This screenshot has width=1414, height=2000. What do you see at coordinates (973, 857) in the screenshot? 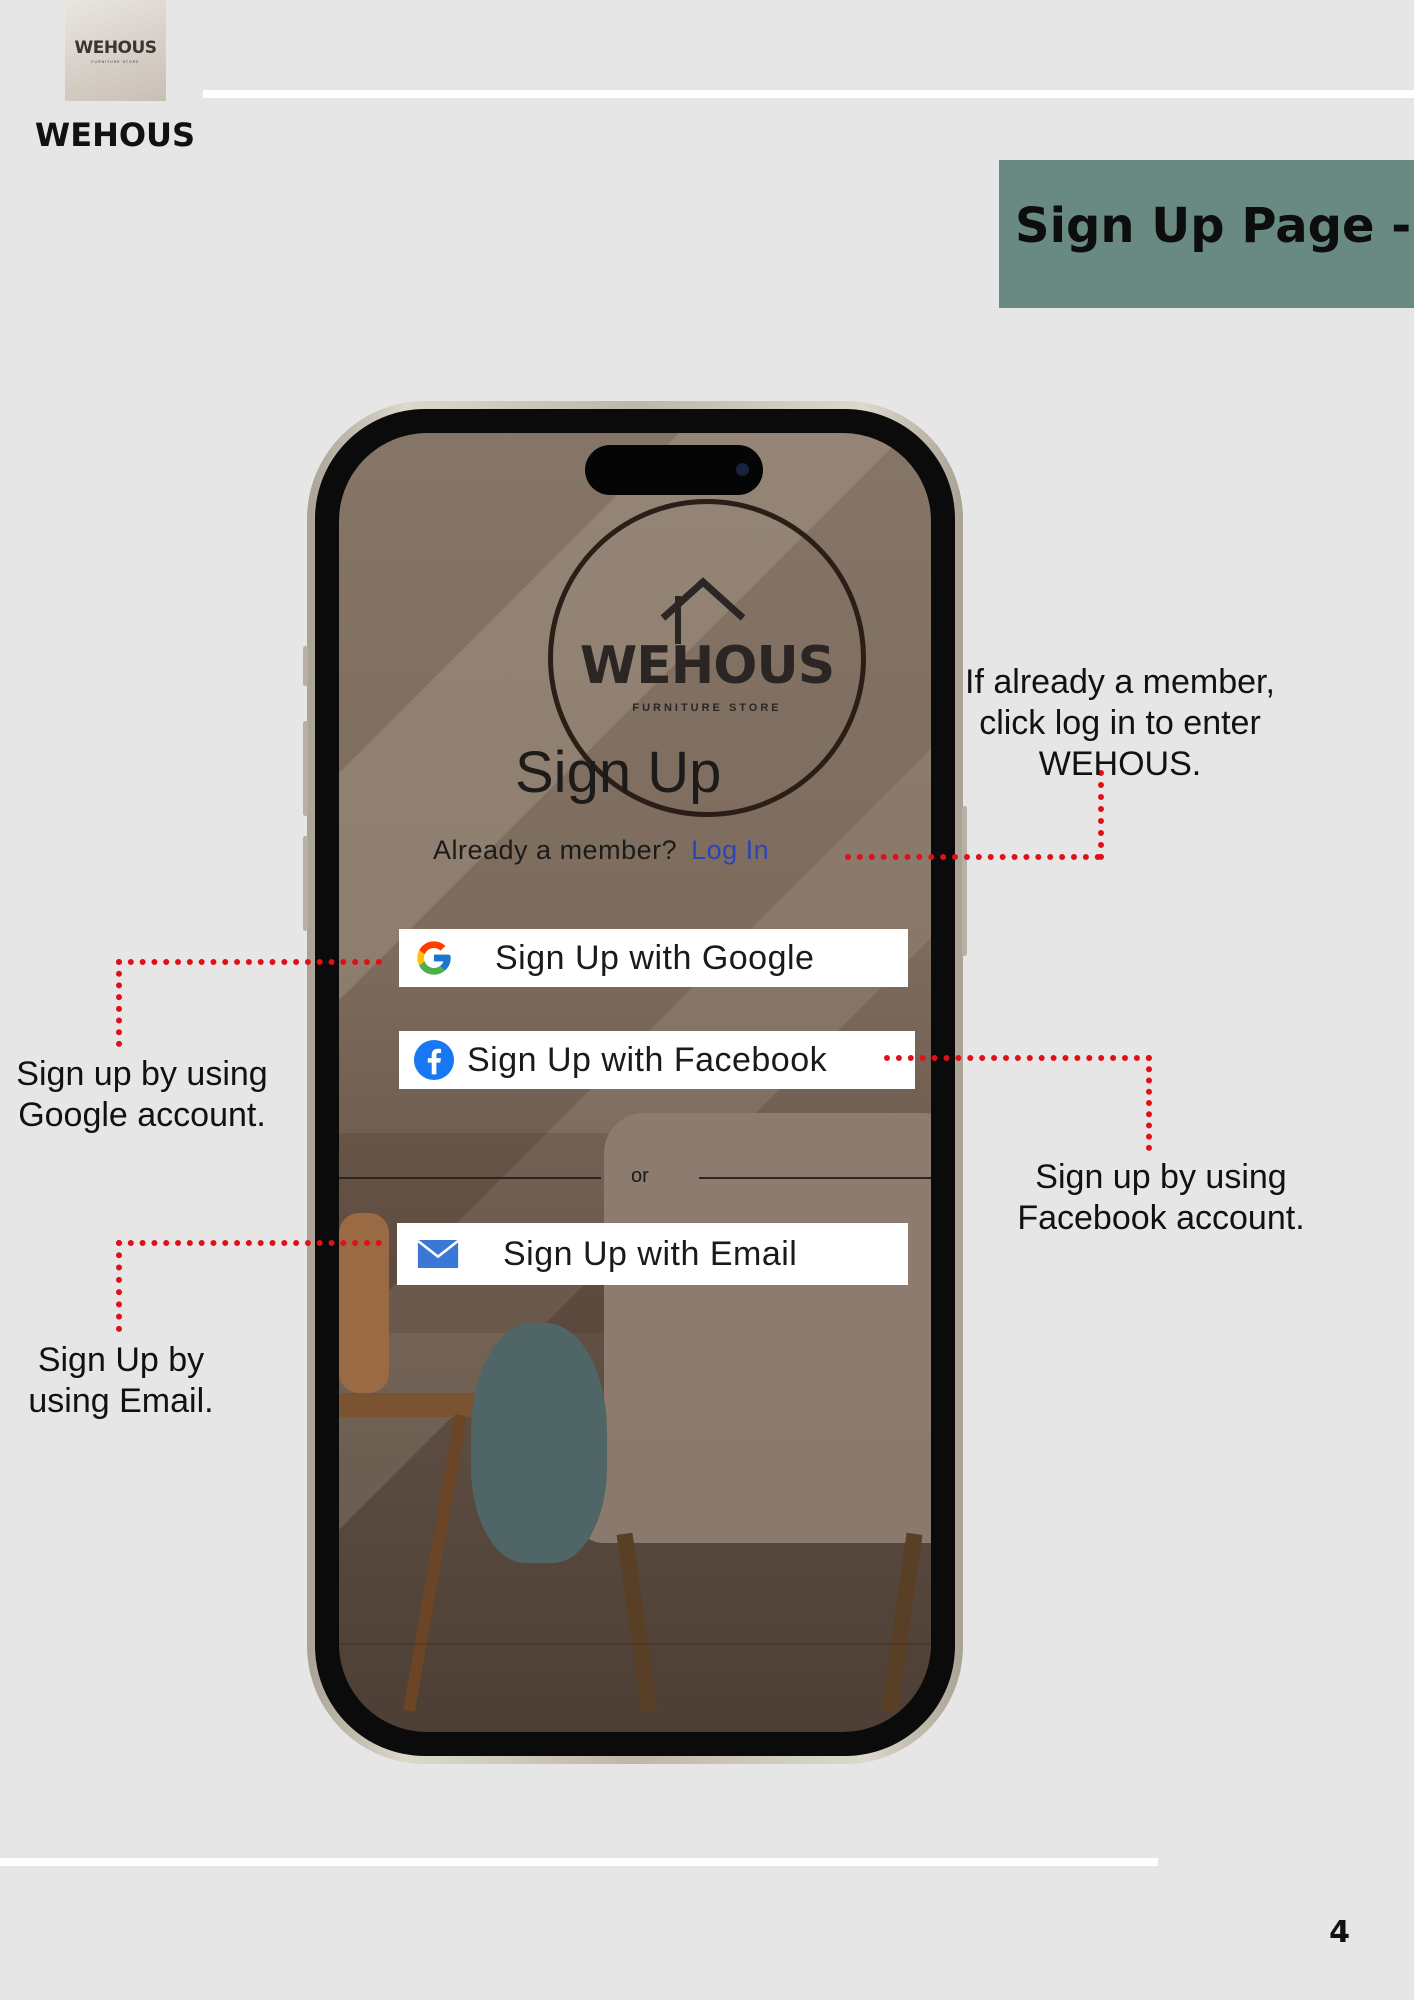
I see `login-callout-connector` at bounding box center [973, 857].